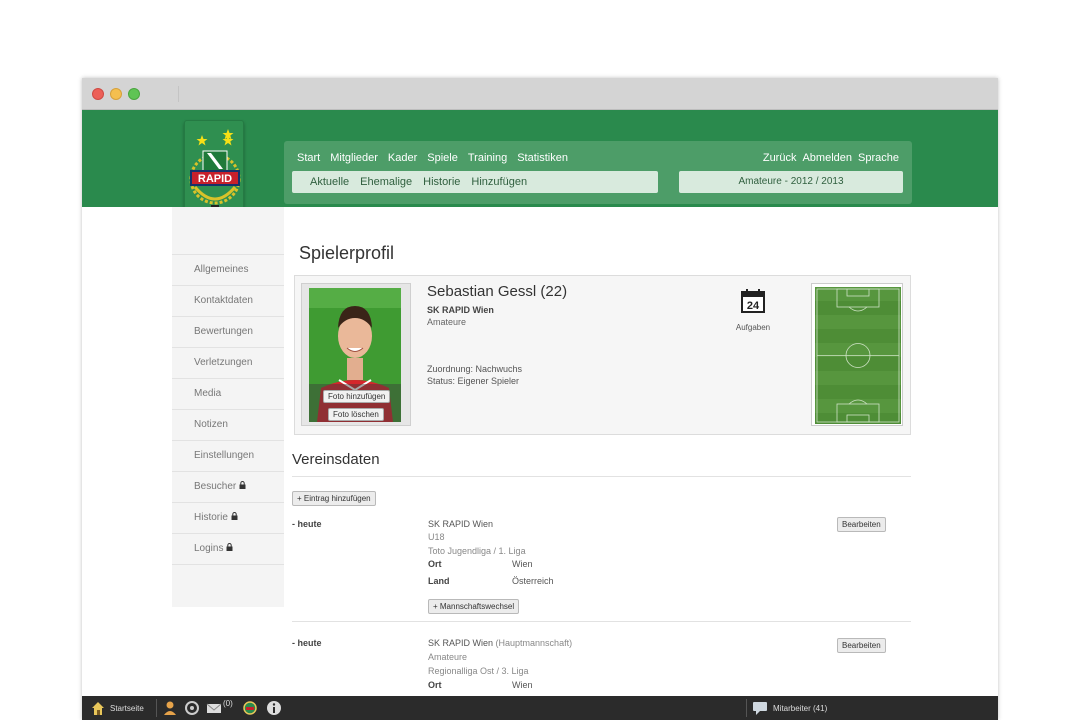 This screenshot has width=1080, height=720. I want to click on entry-divider, so click(601, 621).